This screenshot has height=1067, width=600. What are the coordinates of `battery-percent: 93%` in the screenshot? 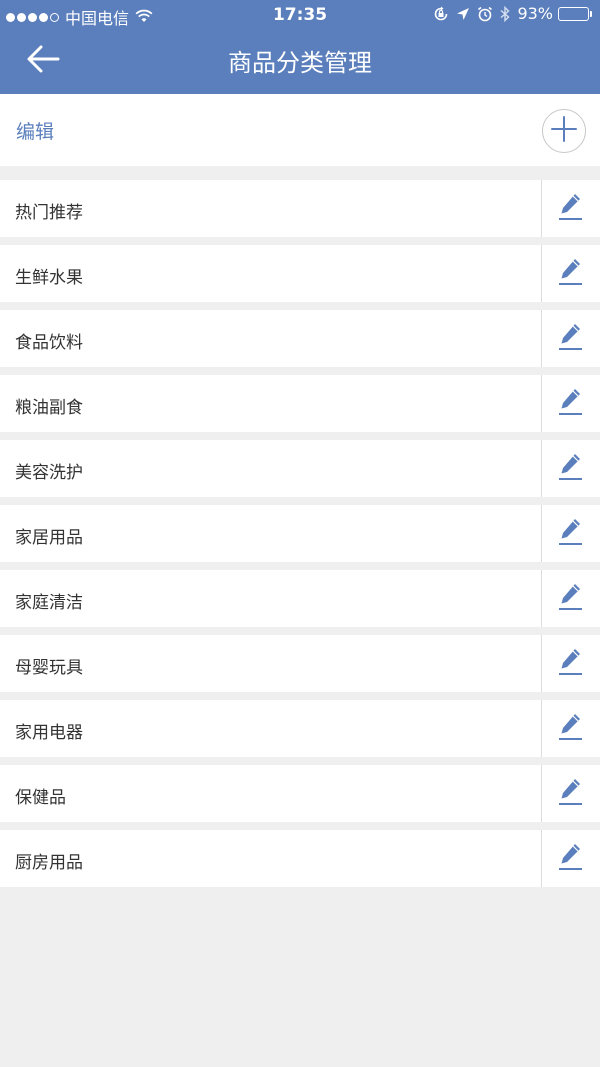 It's located at (535, 13).